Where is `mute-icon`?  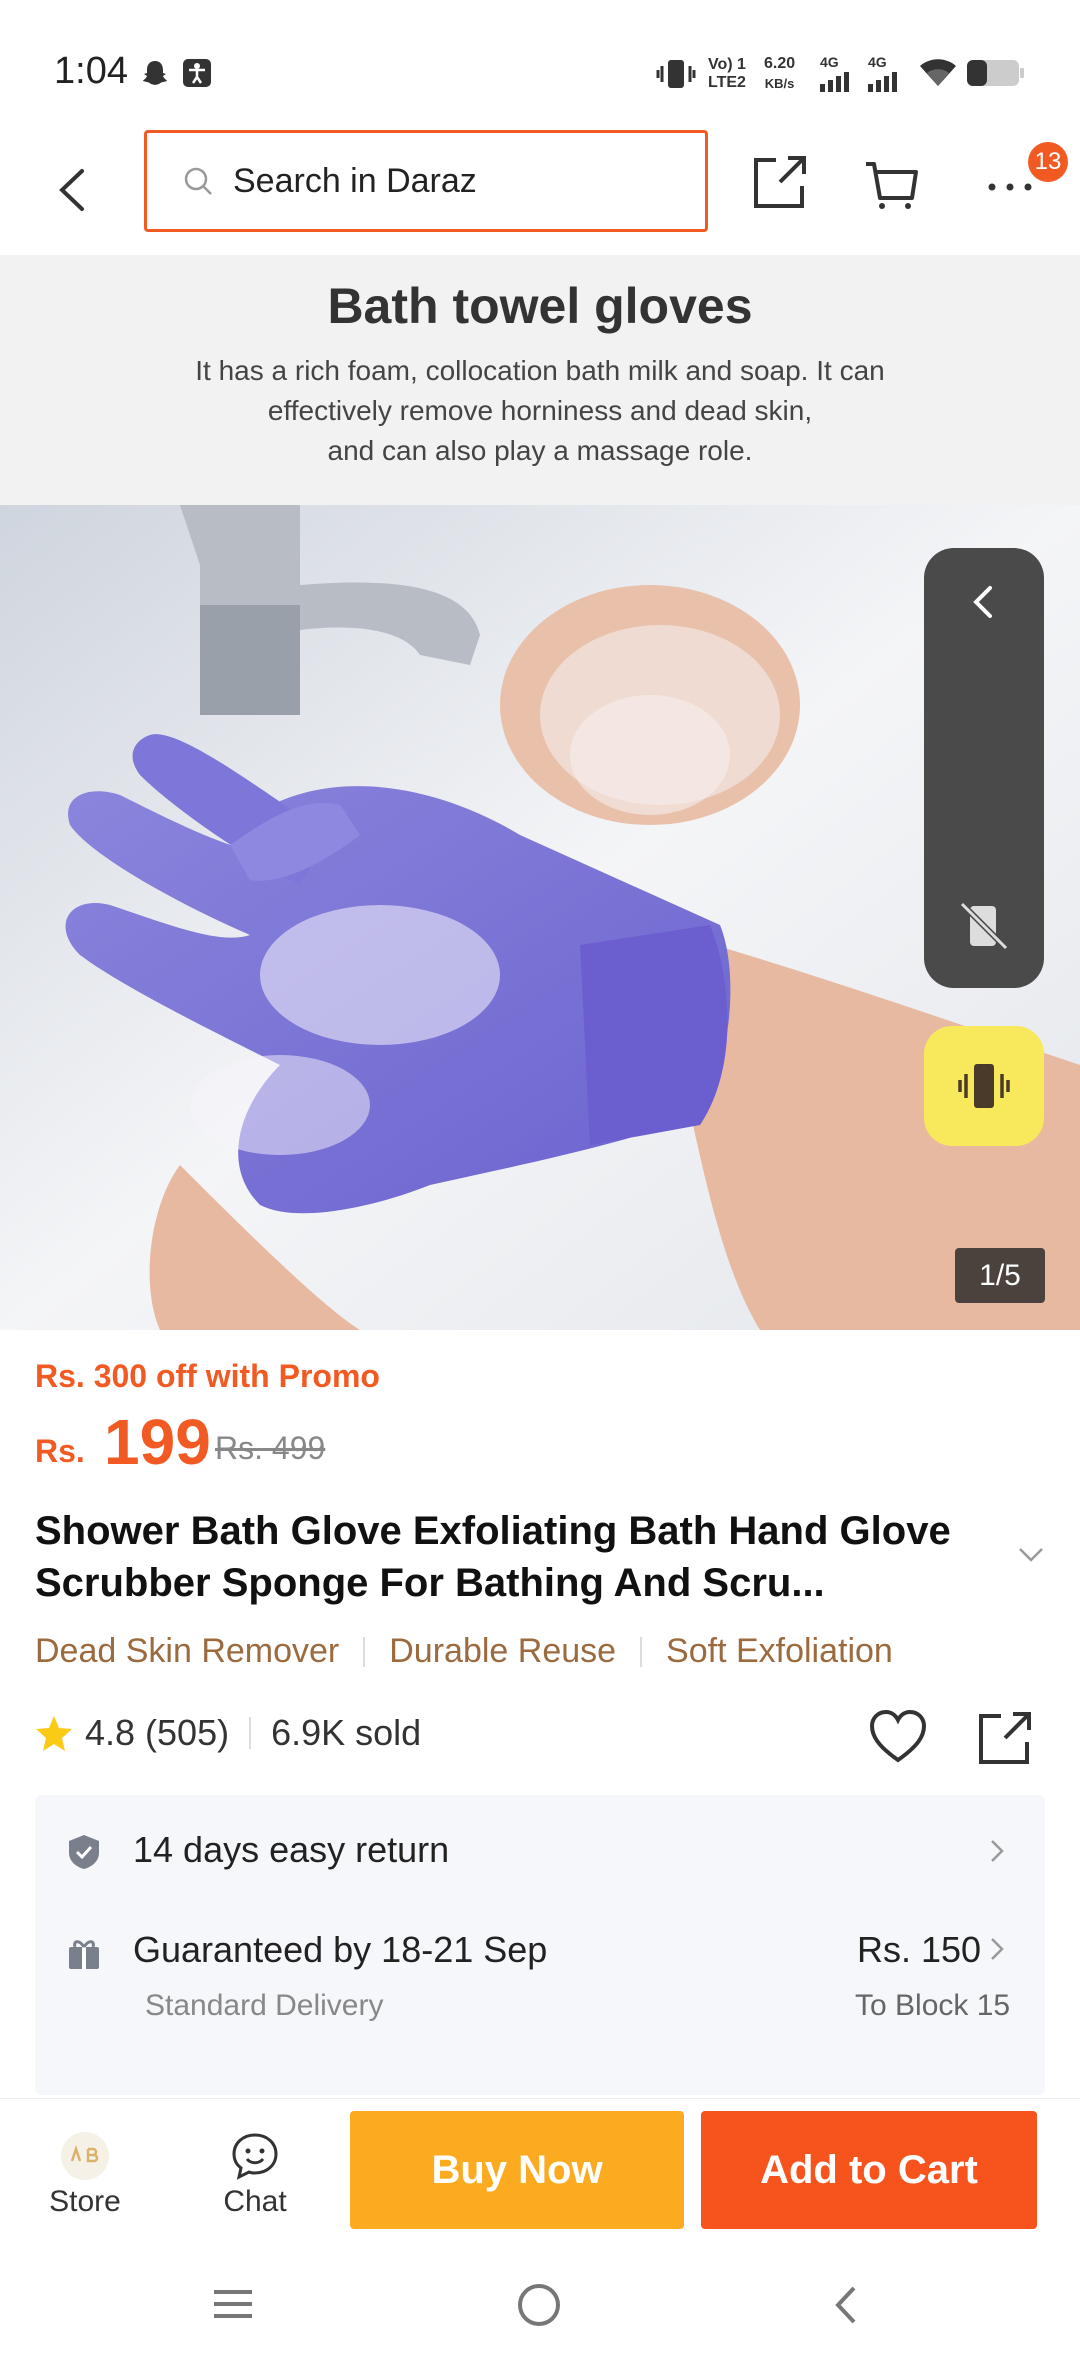
mute-icon is located at coordinates (984, 926).